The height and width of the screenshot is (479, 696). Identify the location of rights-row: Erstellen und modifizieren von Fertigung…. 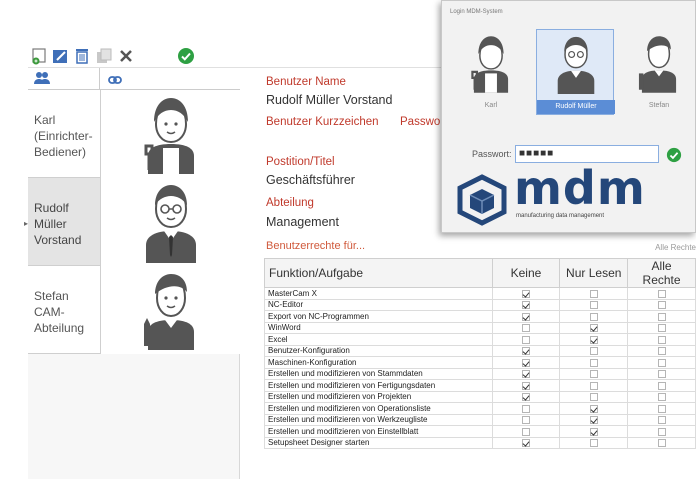
(480, 385).